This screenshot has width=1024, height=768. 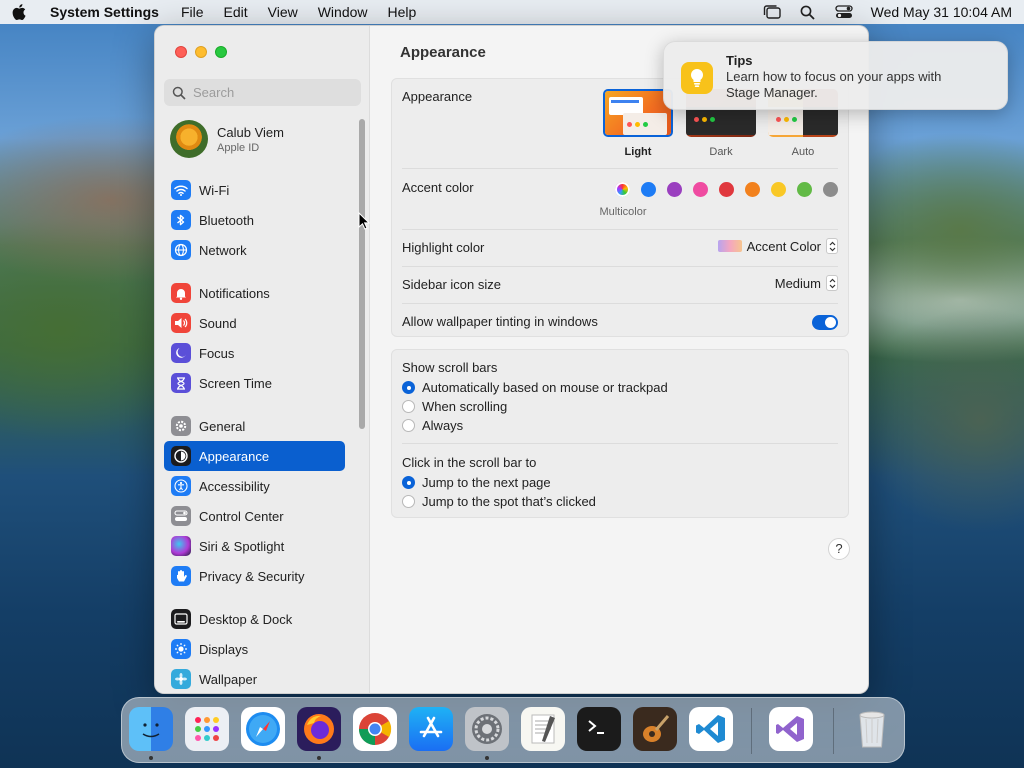 I want to click on scroll-bars-auto-option: Automatically based on mouse or trackpad, so click(x=535, y=387).